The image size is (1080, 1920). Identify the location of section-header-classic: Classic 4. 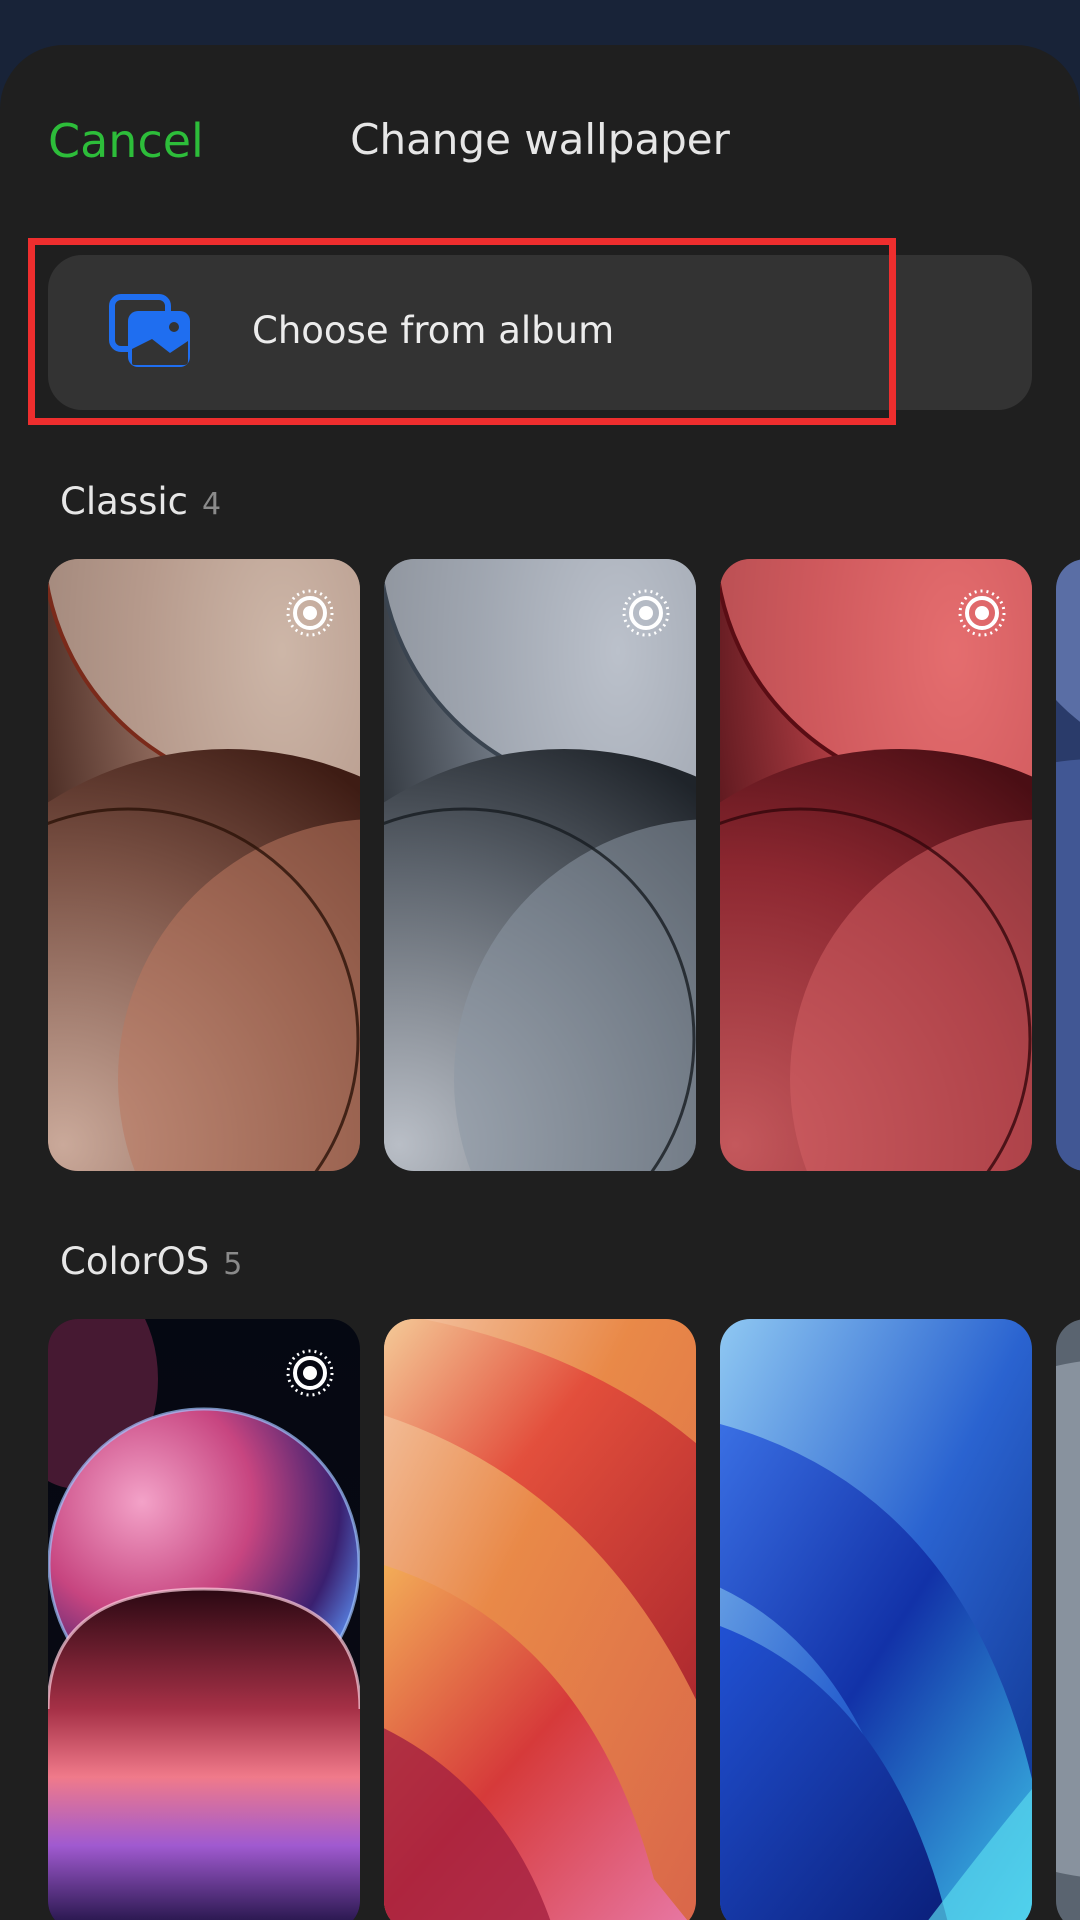
(140, 501).